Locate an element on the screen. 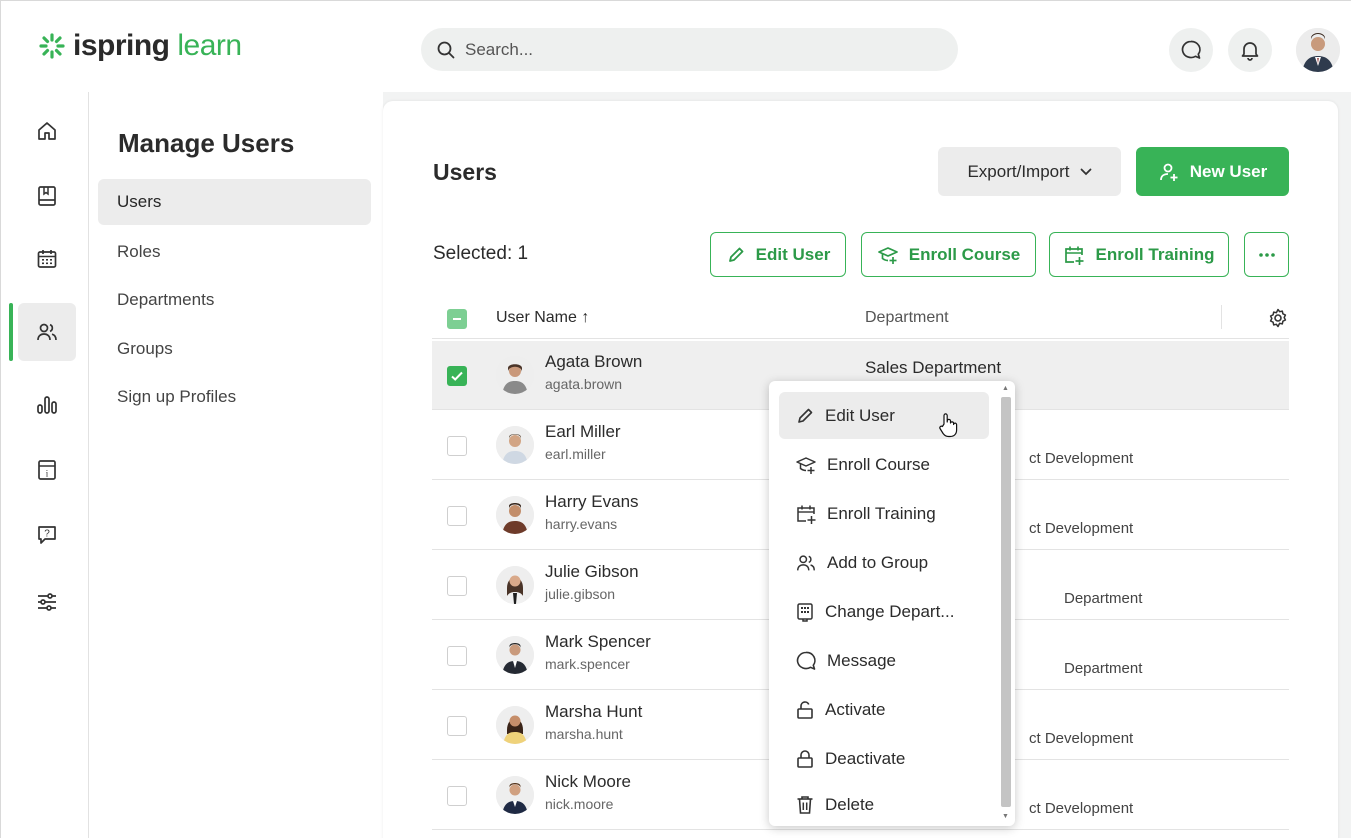 The height and width of the screenshot is (838, 1351). messages-button is located at coordinates (1191, 50).